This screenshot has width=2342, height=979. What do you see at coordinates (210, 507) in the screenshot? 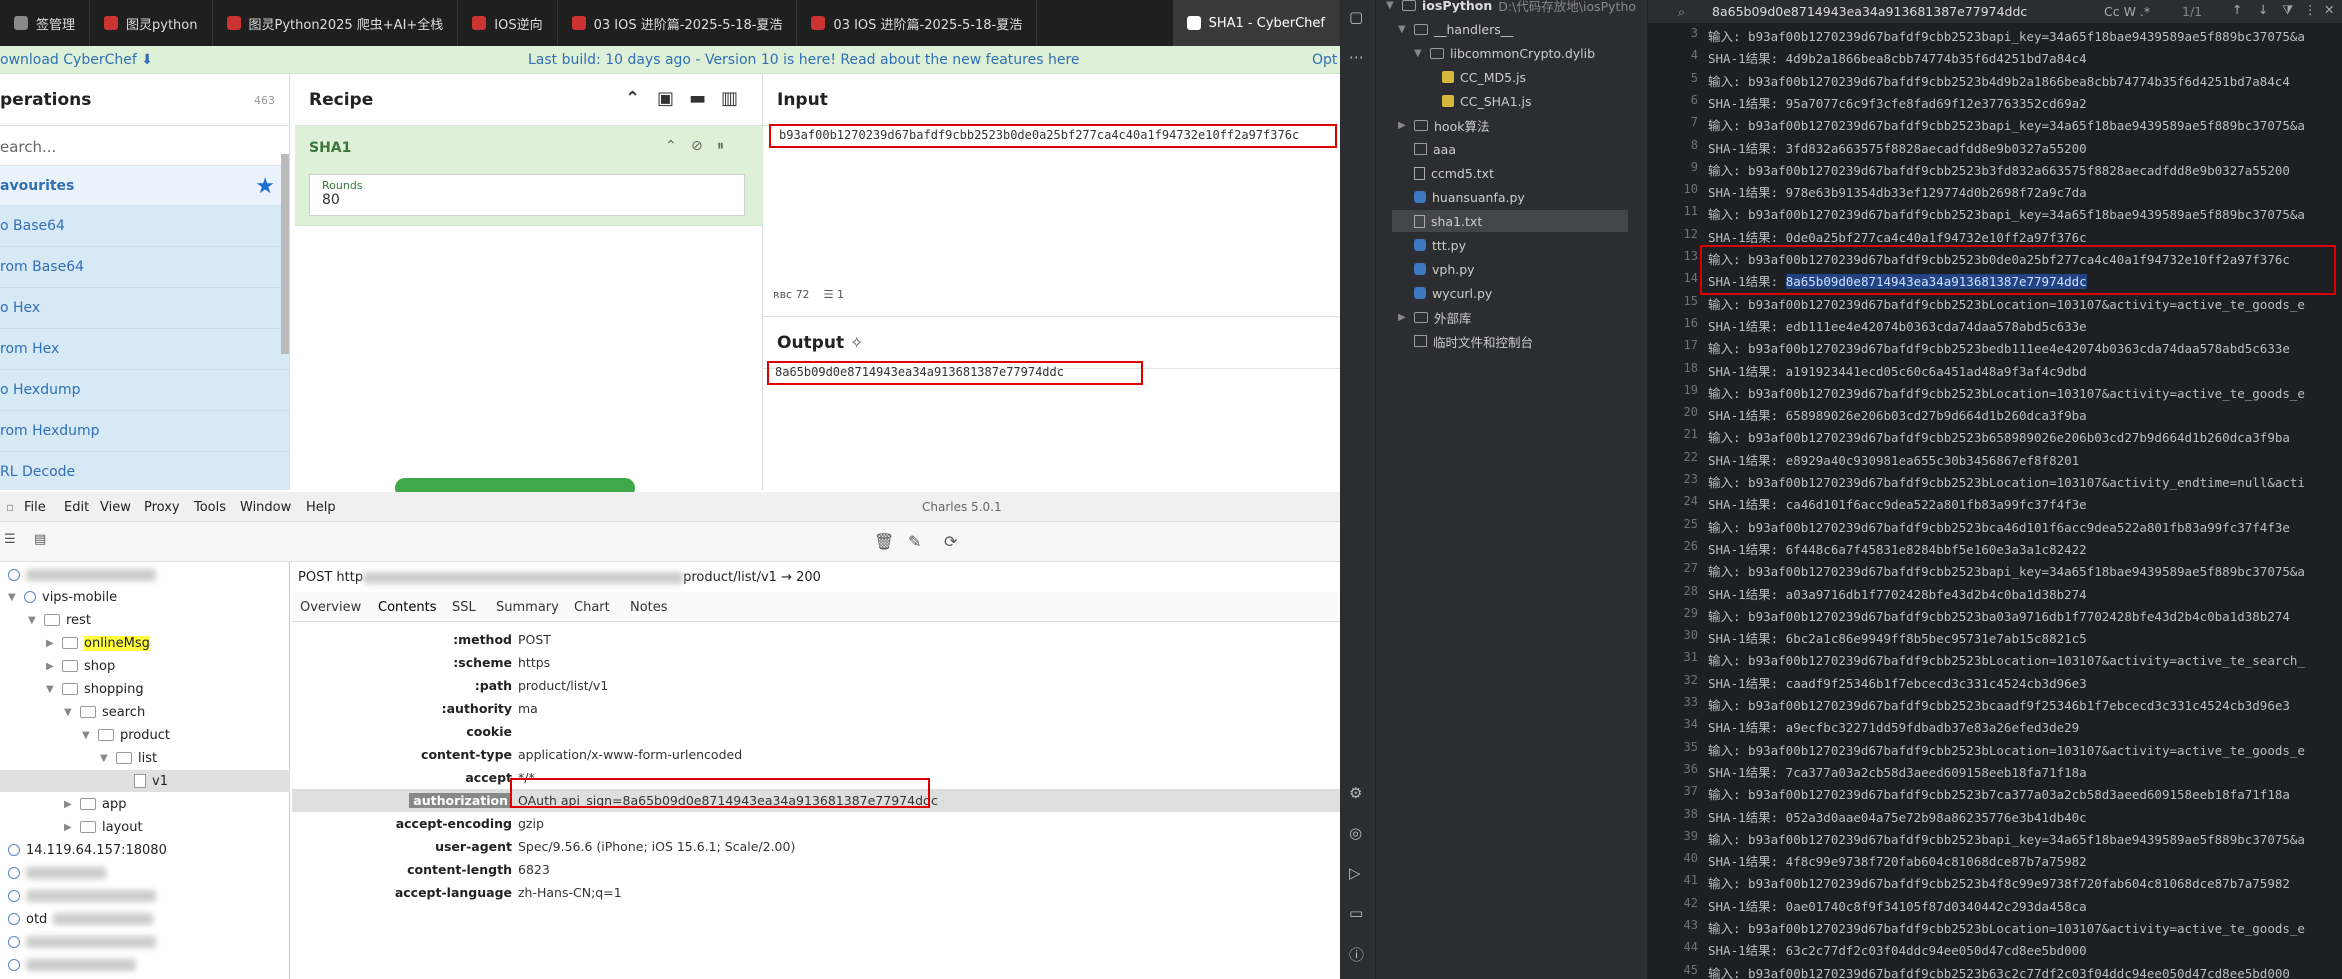
I see `menu-tools: Tools` at bounding box center [210, 507].